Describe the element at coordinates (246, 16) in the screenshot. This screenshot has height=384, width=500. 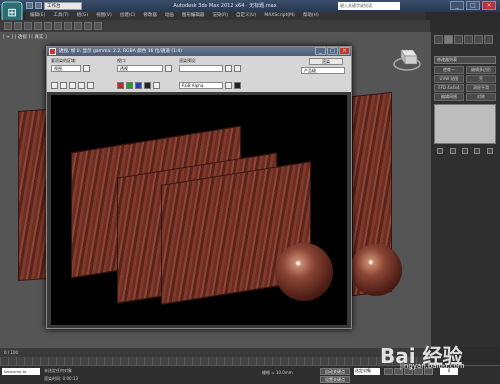
I see `menu-item-9: 自定义(U)` at that location.